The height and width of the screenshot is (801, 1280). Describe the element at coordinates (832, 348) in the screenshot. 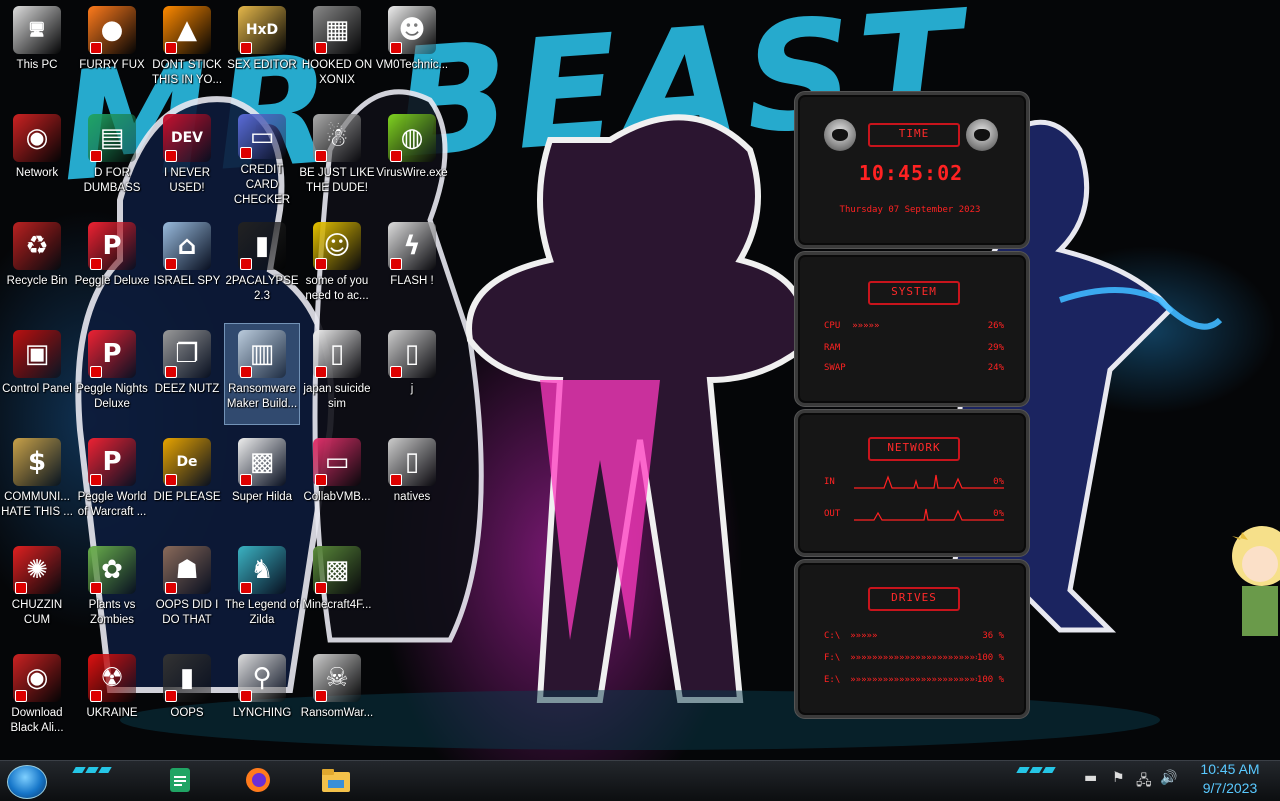

I see `ram-label: RAM` at that location.